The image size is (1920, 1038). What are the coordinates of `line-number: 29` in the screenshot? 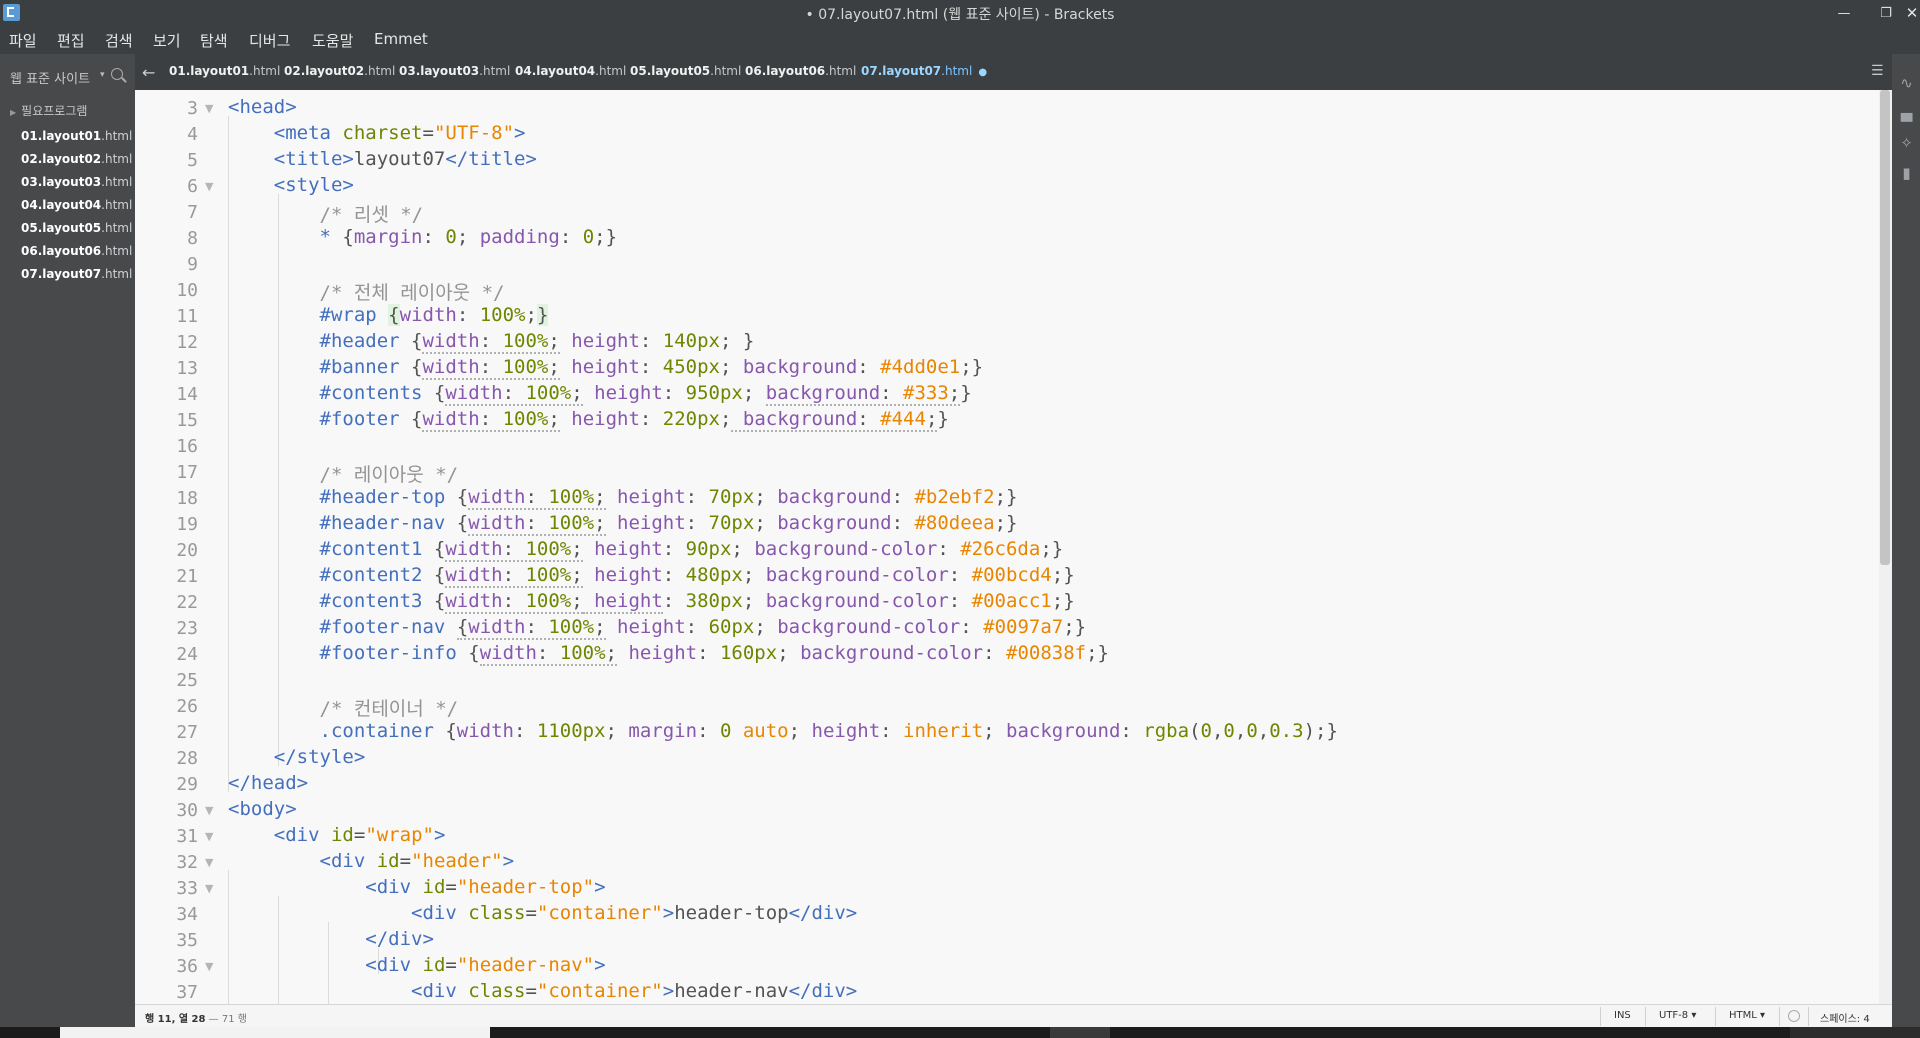 It's located at (187, 784).